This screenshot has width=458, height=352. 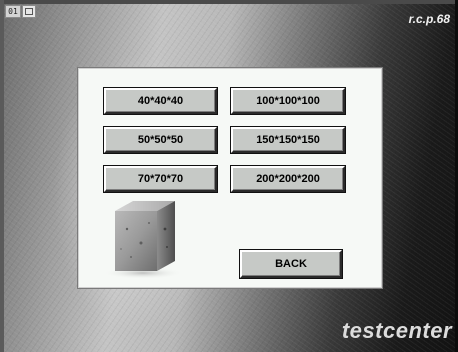 I want to click on size-button-40: 40*40*40, so click(x=160, y=101).